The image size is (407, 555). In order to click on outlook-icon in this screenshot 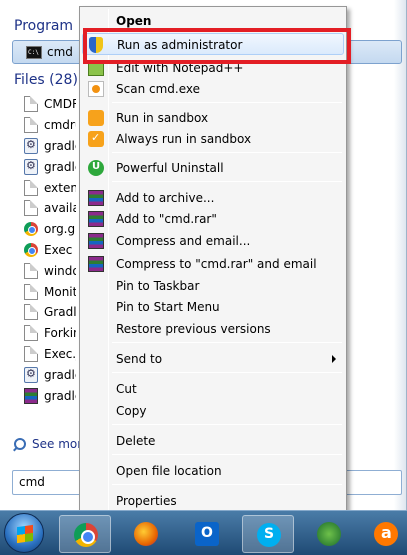, I will do `click(207, 534)`.